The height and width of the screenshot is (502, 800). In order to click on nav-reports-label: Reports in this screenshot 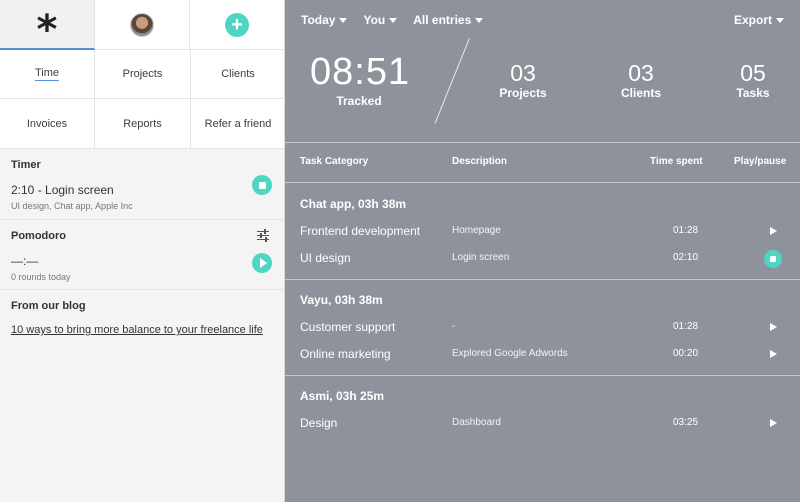, I will do `click(142, 123)`.